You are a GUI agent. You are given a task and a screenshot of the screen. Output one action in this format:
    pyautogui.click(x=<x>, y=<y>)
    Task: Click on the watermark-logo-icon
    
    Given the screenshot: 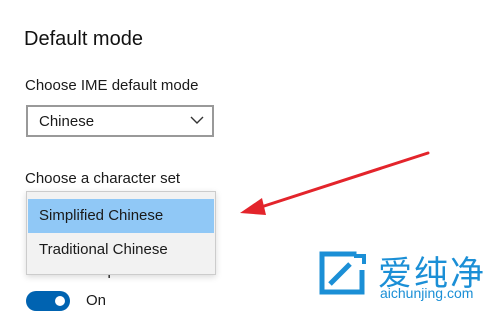 What is the action you would take?
    pyautogui.click(x=342, y=273)
    